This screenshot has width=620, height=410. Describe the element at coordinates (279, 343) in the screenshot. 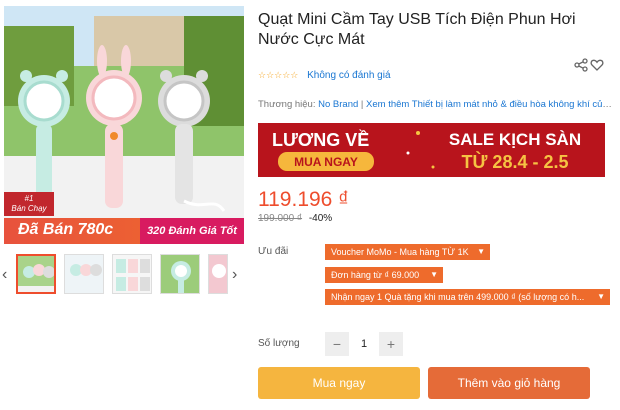

I see `quantity-label: Số lượng` at that location.